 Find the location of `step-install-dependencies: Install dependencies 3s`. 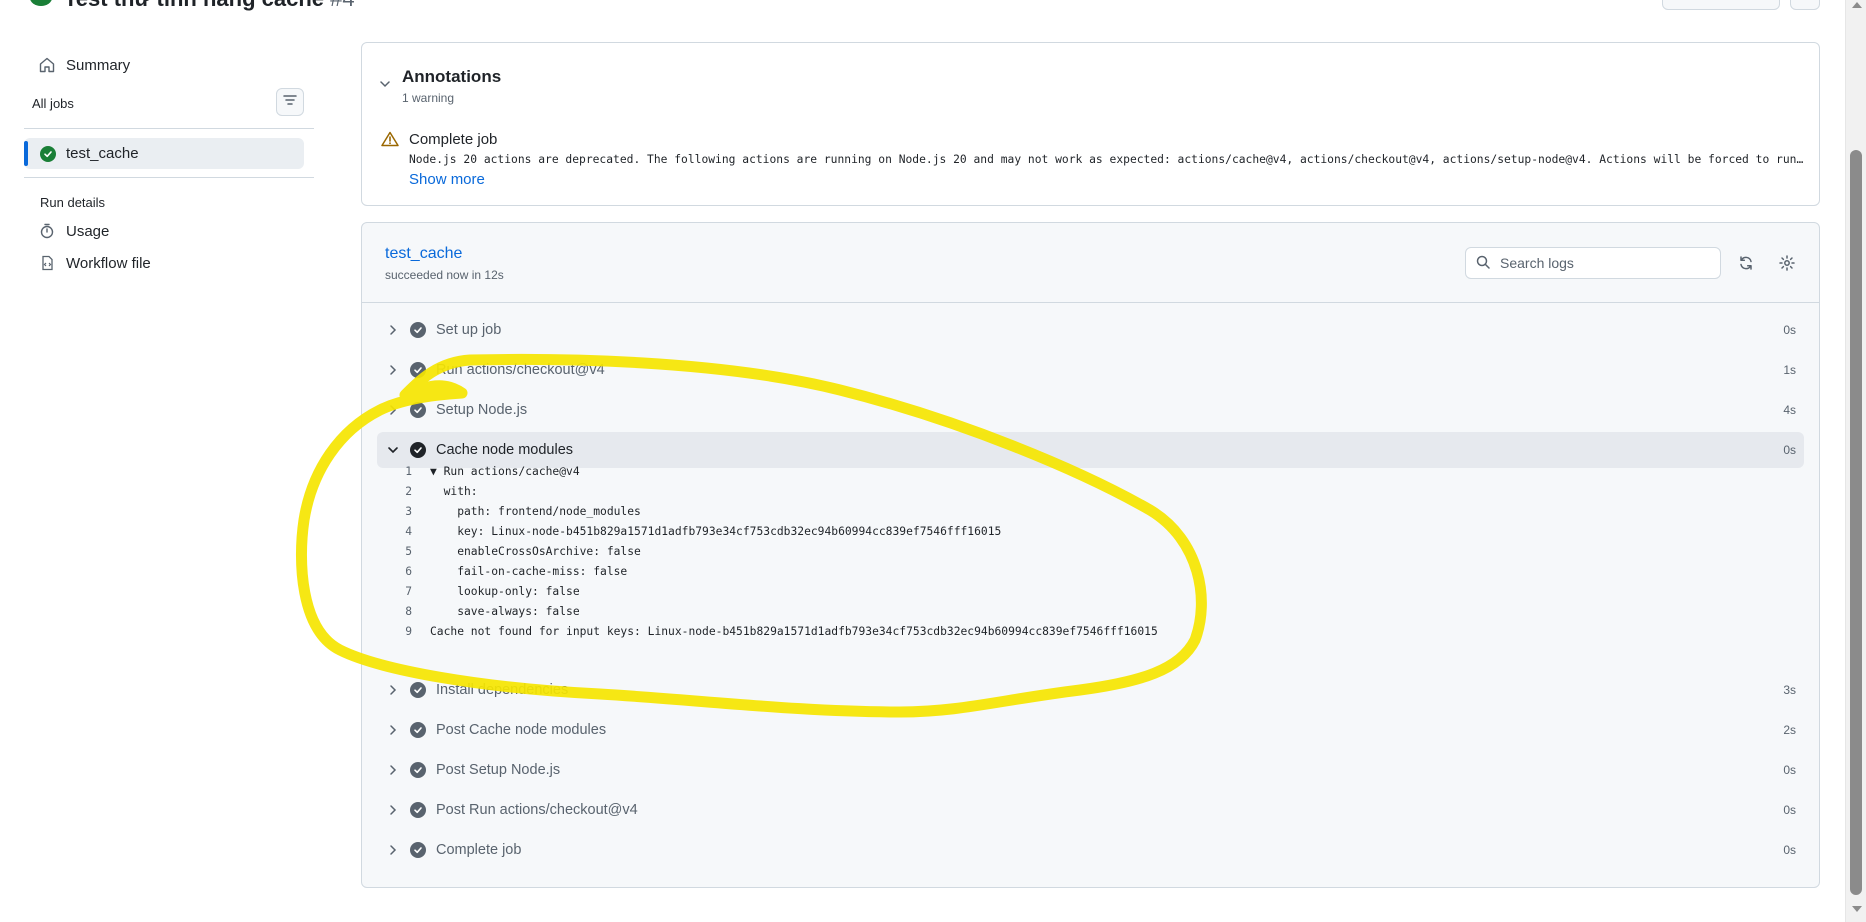

step-install-dependencies: Install dependencies 3s is located at coordinates (1090, 690).